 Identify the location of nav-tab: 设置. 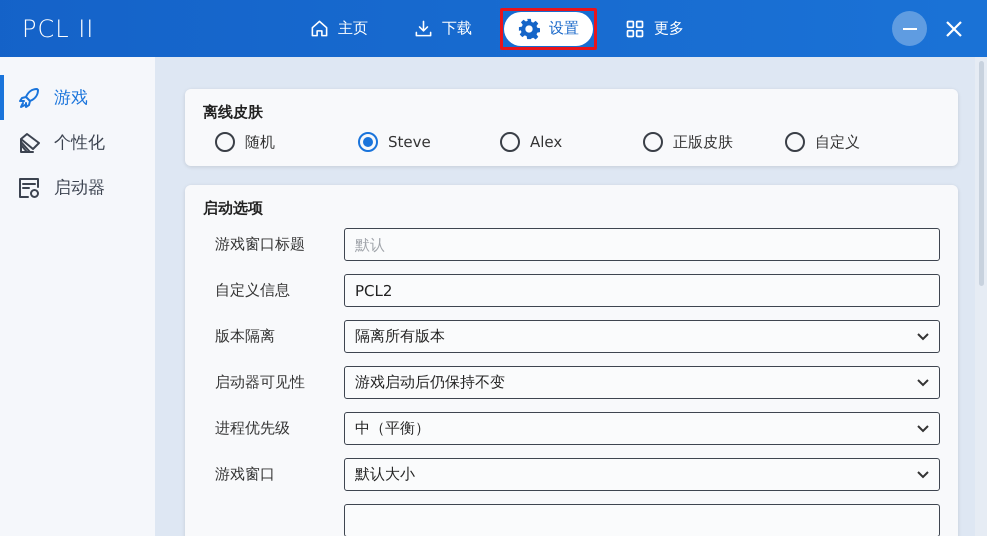
(548, 29).